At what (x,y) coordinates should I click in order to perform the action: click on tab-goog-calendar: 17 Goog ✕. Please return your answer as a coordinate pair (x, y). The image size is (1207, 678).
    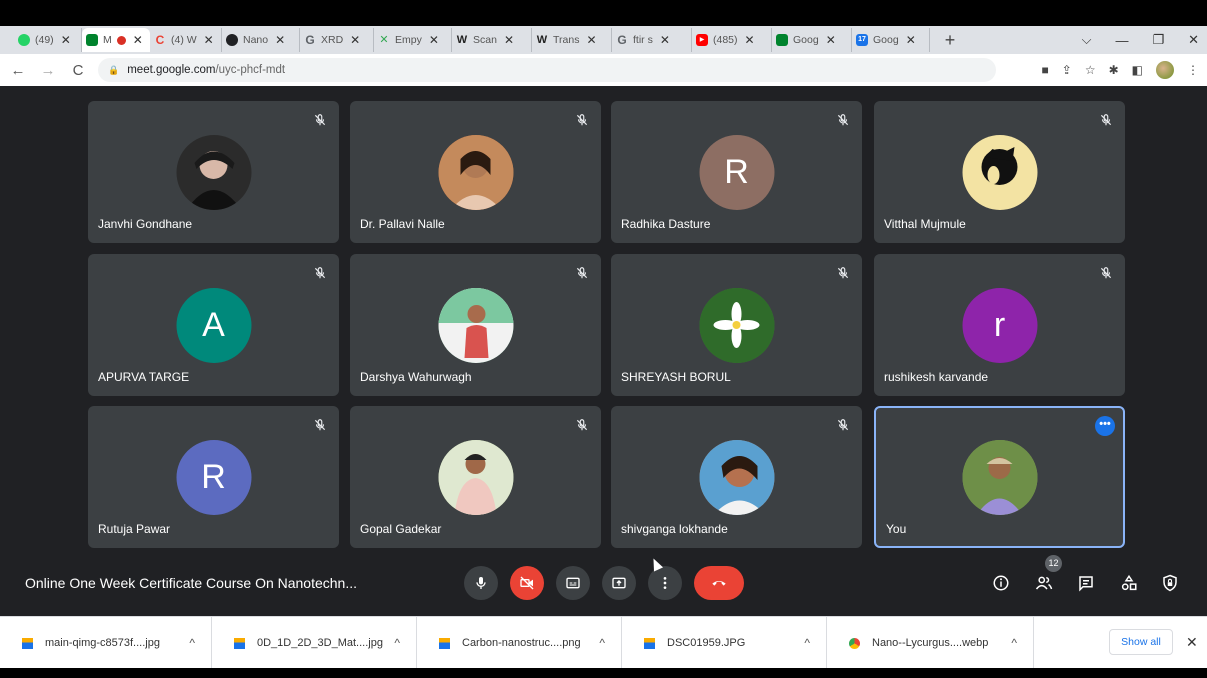
    Looking at the image, I should click on (891, 40).